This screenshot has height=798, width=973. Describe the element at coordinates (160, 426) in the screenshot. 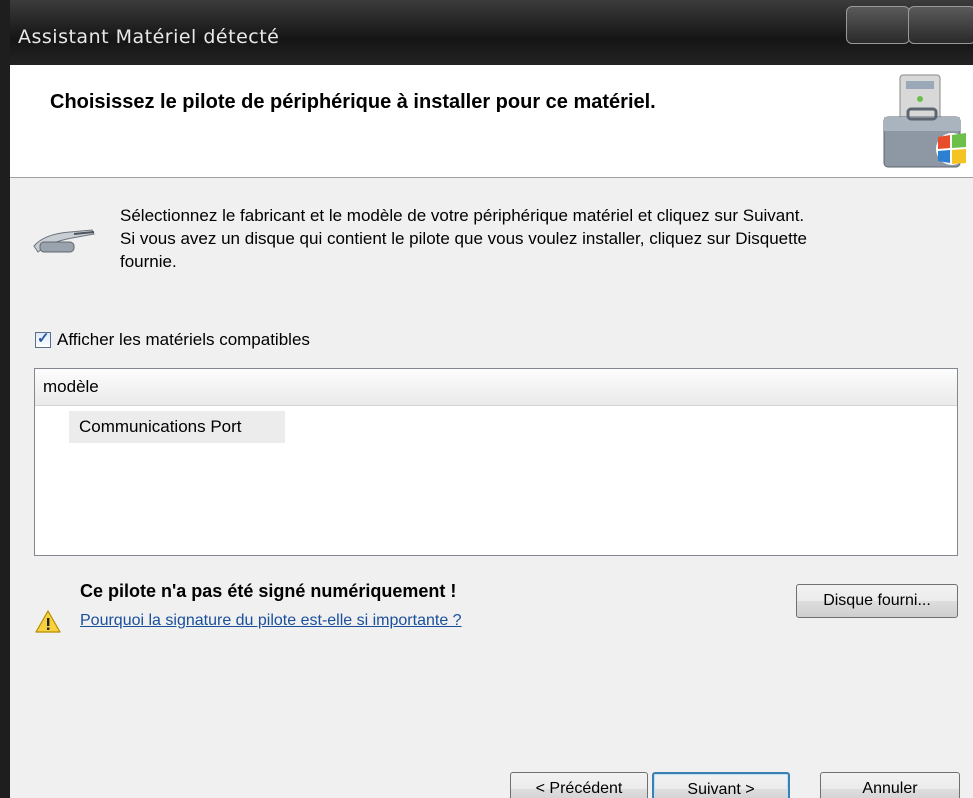

I see `list-item-label: Communications Port` at that location.